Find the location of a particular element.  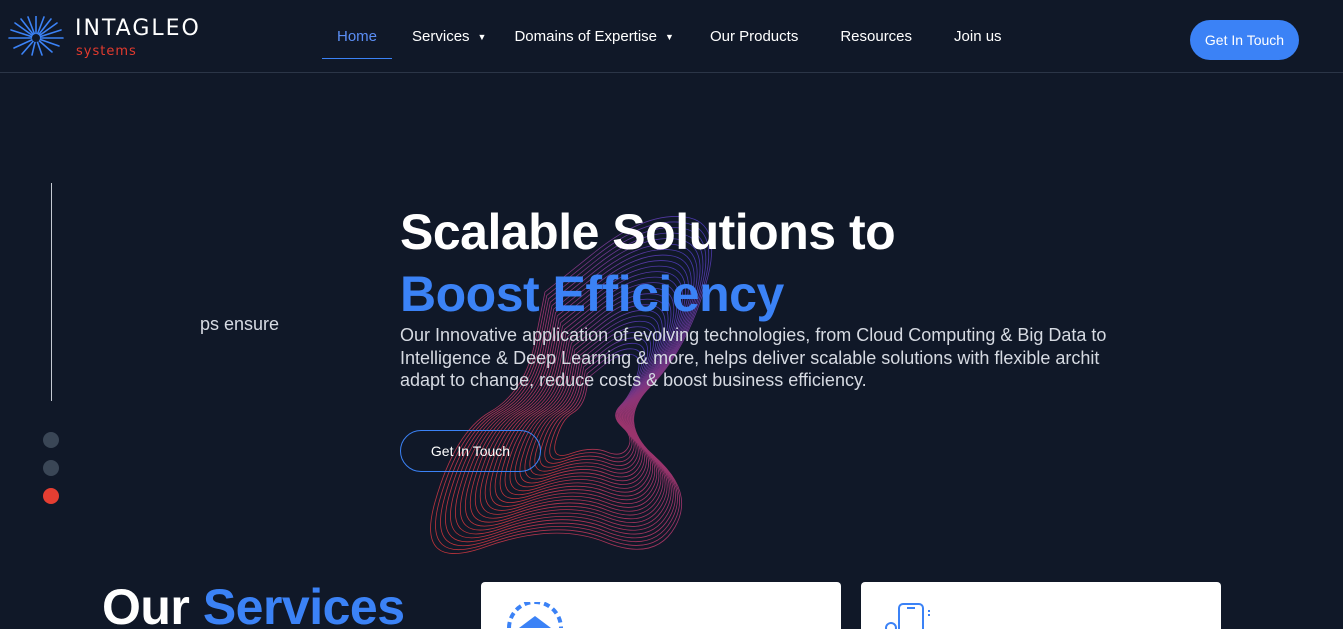

nav-item-label: Home is located at coordinates (357, 36).